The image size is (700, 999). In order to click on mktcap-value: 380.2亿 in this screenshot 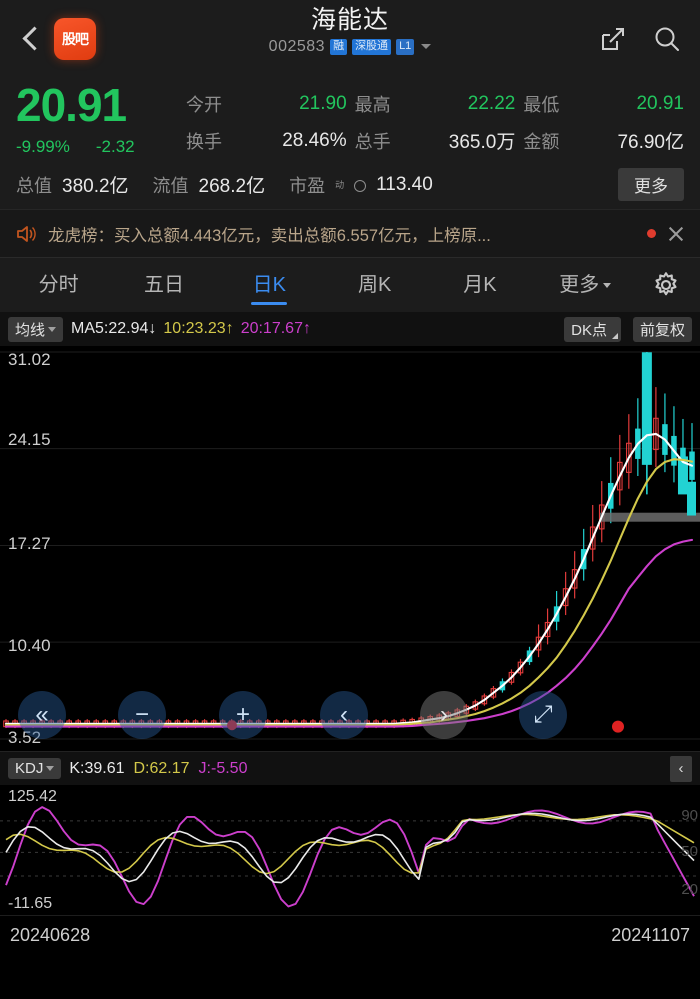, I will do `click(95, 186)`.